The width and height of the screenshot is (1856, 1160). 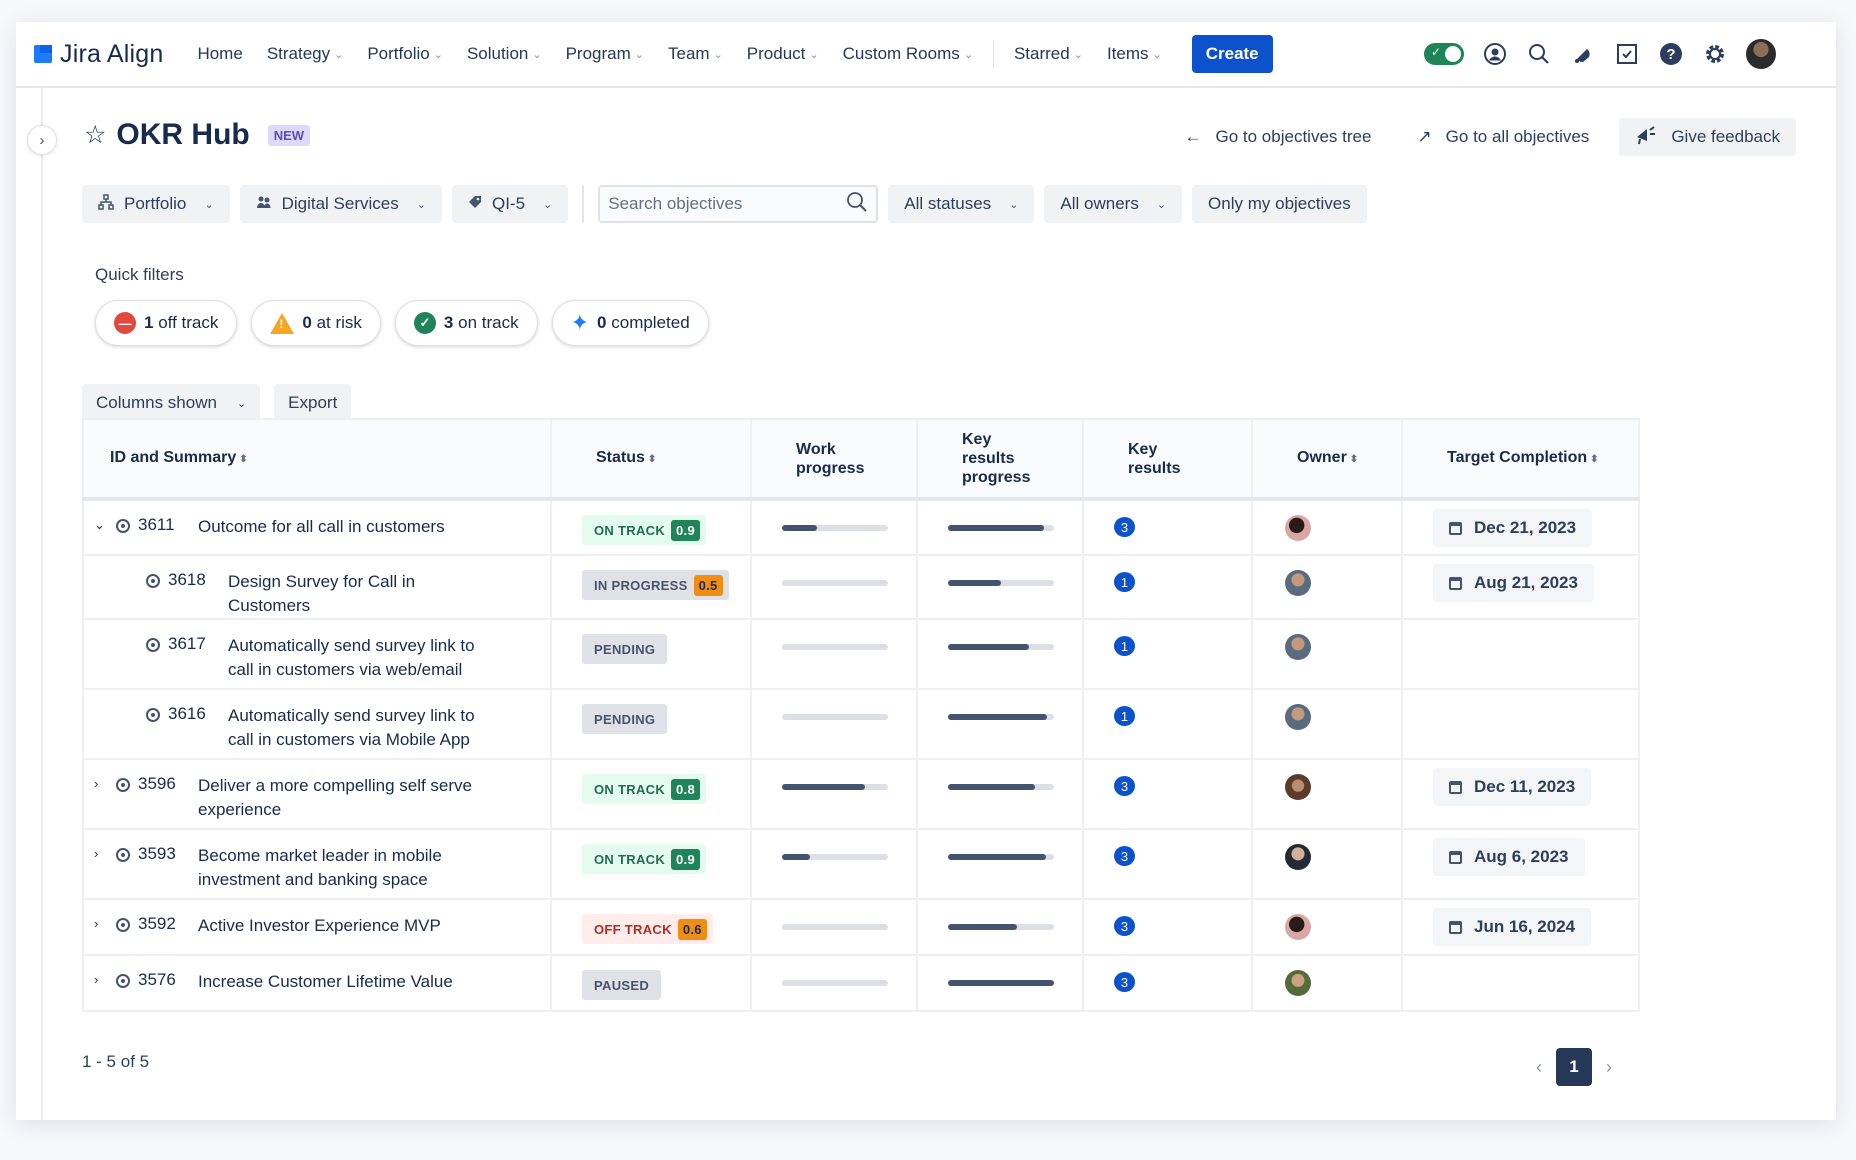 What do you see at coordinates (1761, 54) in the screenshot?
I see `user-avatar` at bounding box center [1761, 54].